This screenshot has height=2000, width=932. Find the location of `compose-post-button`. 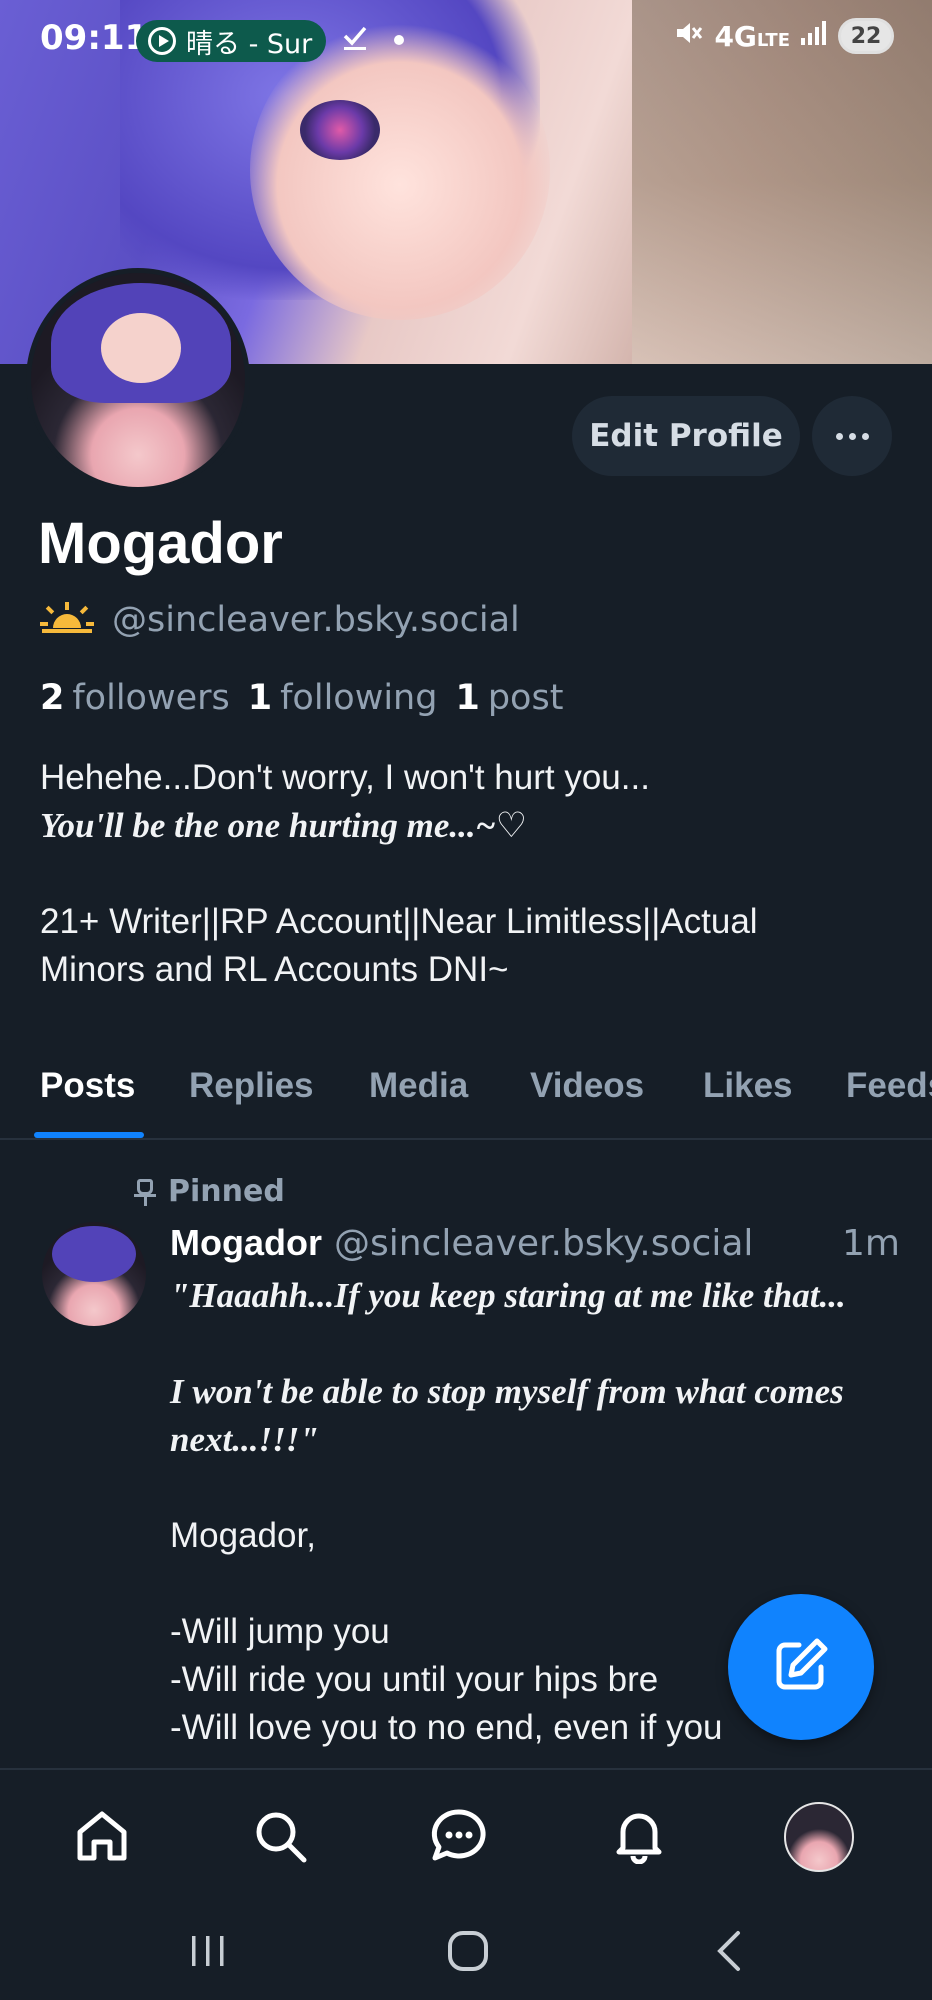

compose-post-button is located at coordinates (801, 1667).